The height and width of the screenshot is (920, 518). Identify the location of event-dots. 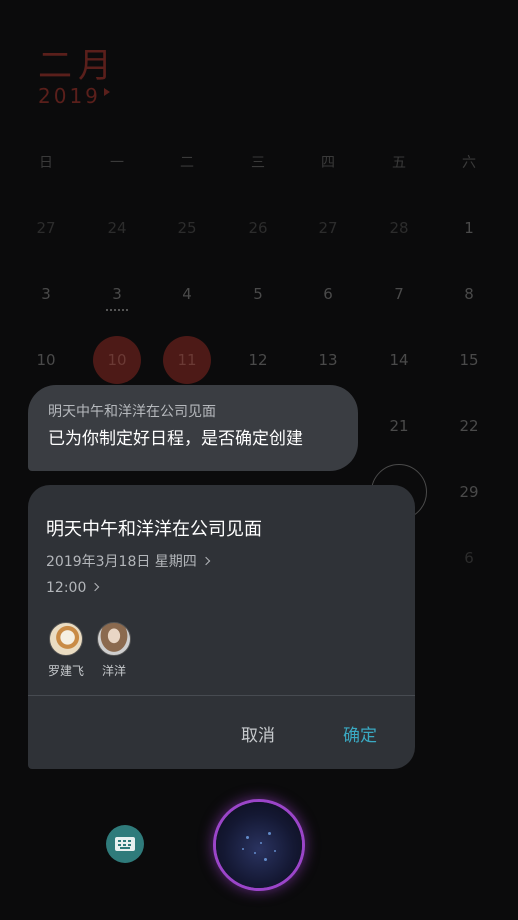
(117, 310).